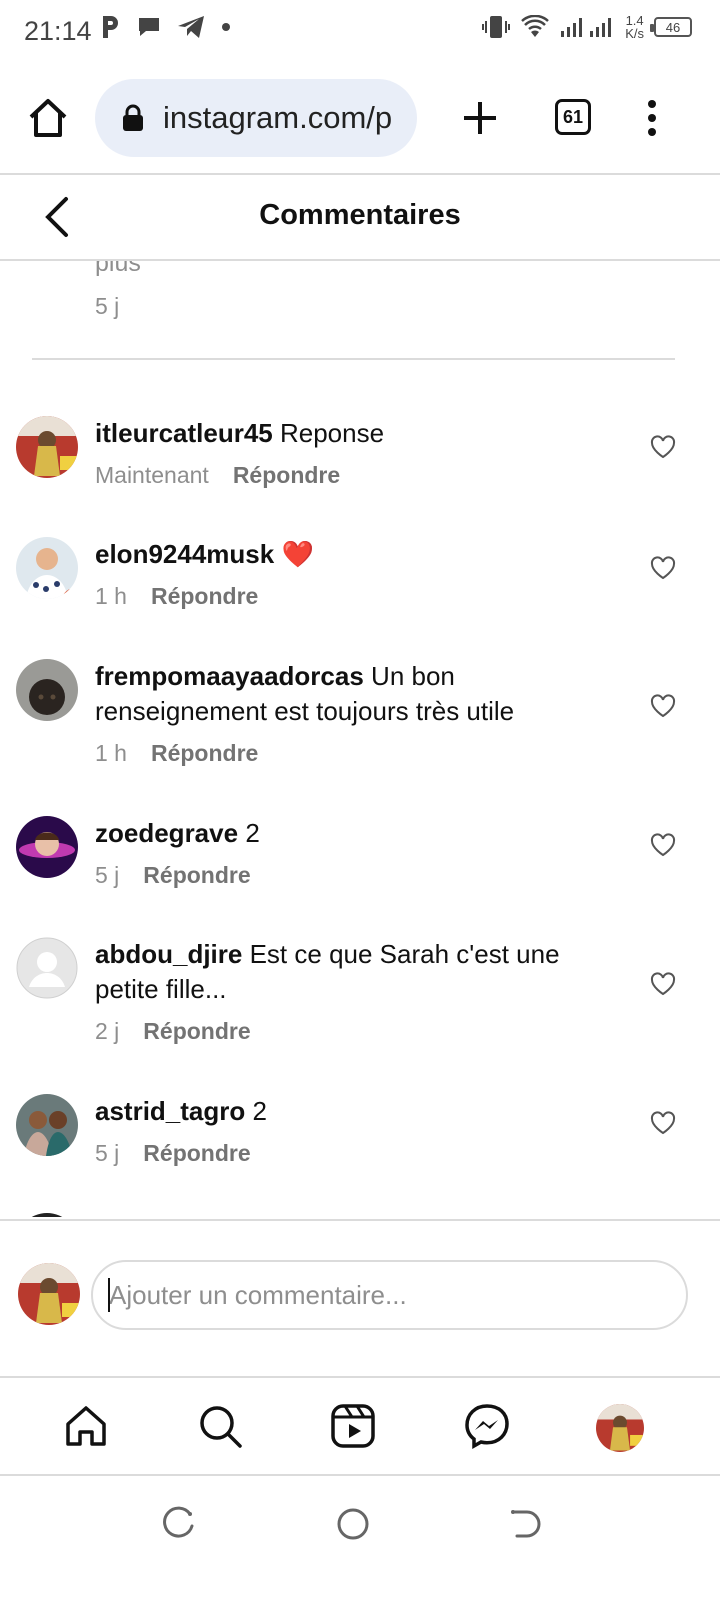 The image size is (720, 1600). What do you see at coordinates (353, 359) in the screenshot?
I see `separator` at bounding box center [353, 359].